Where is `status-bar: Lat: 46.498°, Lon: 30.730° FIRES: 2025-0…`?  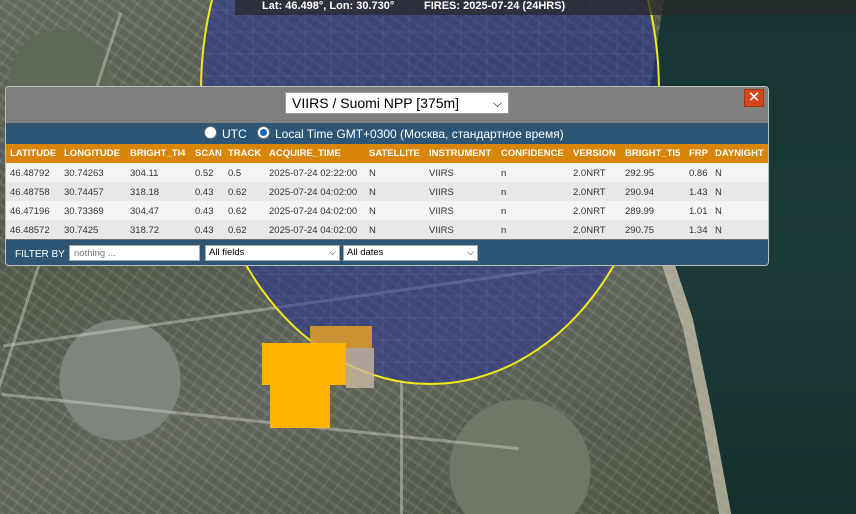
status-bar: Lat: 46.498°, Lon: 30.730° FIRES: 2025-0… is located at coordinates (545, 7).